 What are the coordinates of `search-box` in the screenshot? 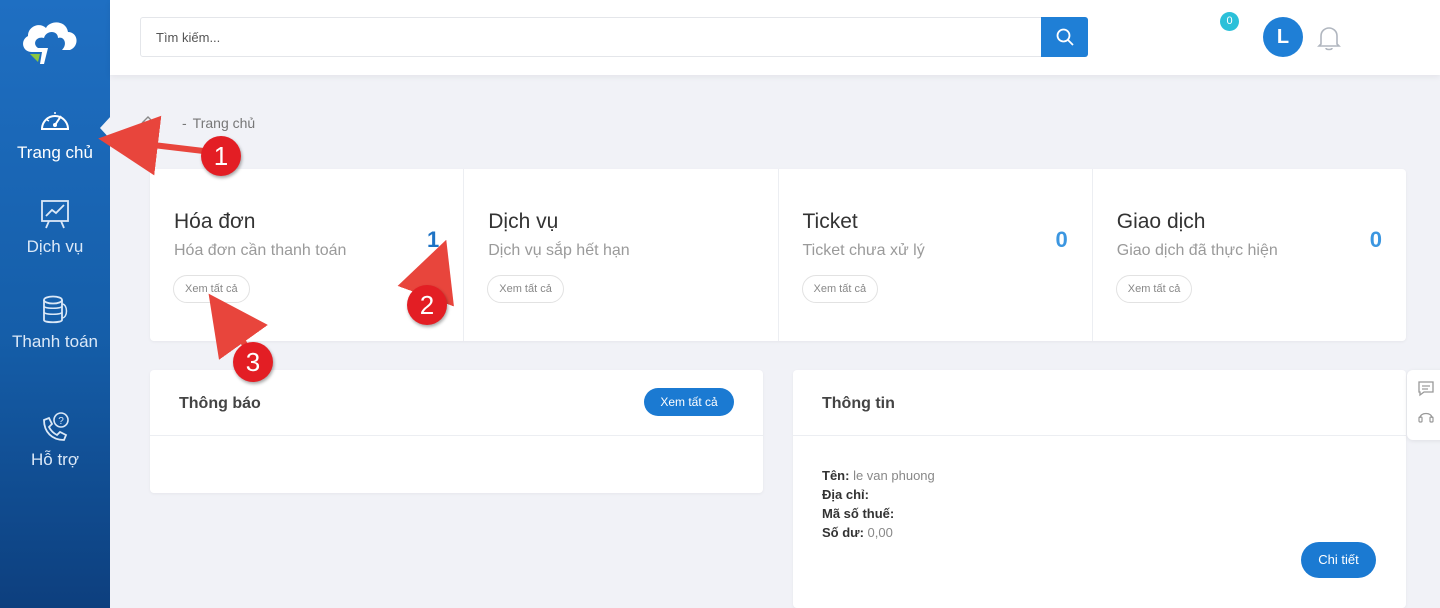 It's located at (614, 37).